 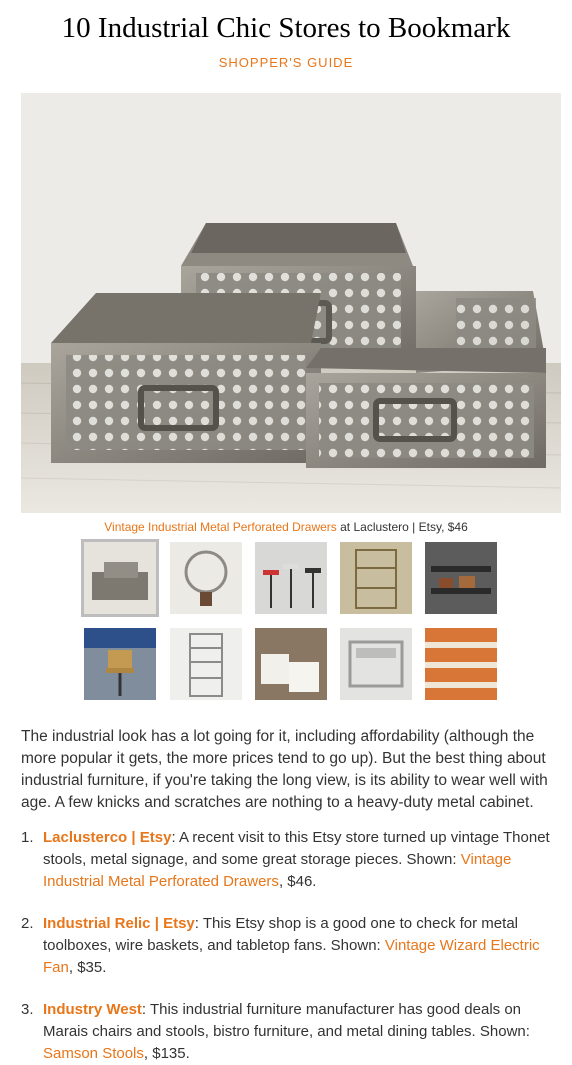 What do you see at coordinates (27, 837) in the screenshot?
I see `list-number: 1.` at bounding box center [27, 837].